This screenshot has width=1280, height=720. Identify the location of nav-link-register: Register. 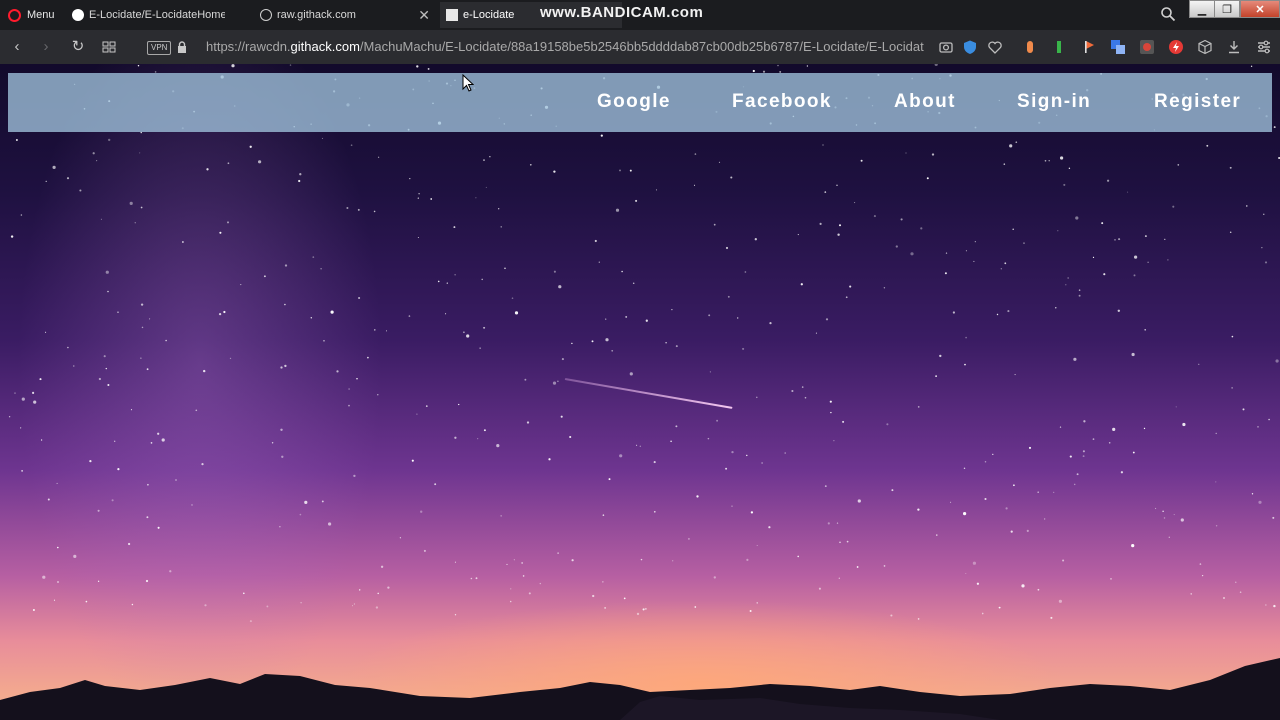
(1197, 102).